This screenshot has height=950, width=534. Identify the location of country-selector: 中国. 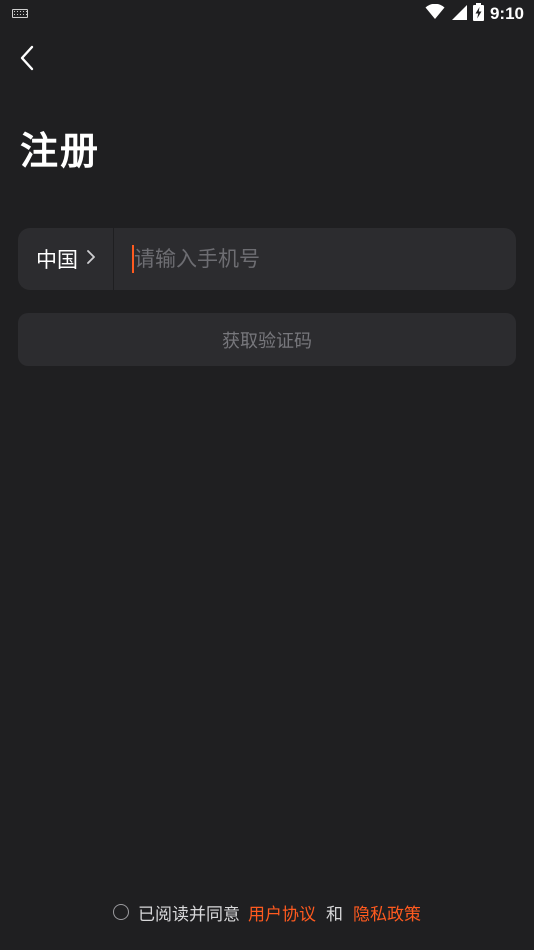
(65, 259).